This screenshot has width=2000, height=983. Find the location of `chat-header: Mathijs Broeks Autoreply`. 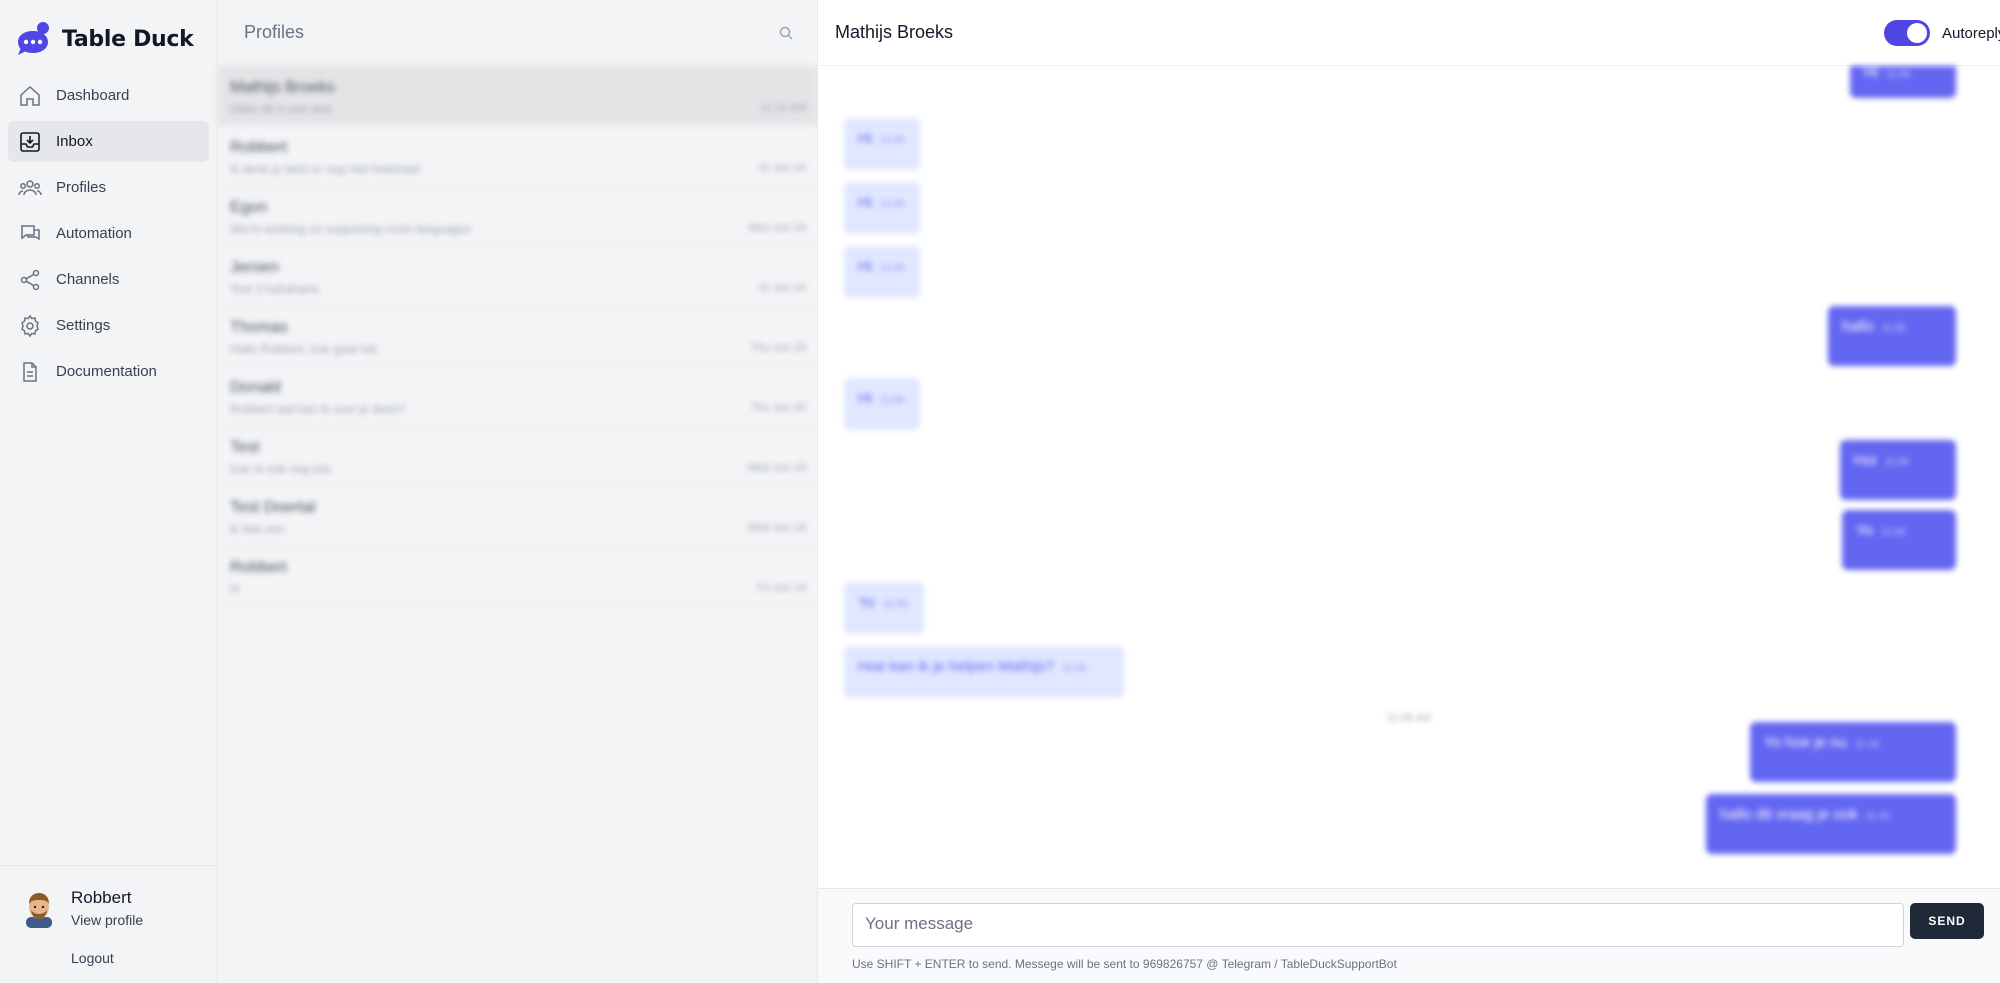

chat-header: Mathijs Broeks Autoreply is located at coordinates (1409, 33).